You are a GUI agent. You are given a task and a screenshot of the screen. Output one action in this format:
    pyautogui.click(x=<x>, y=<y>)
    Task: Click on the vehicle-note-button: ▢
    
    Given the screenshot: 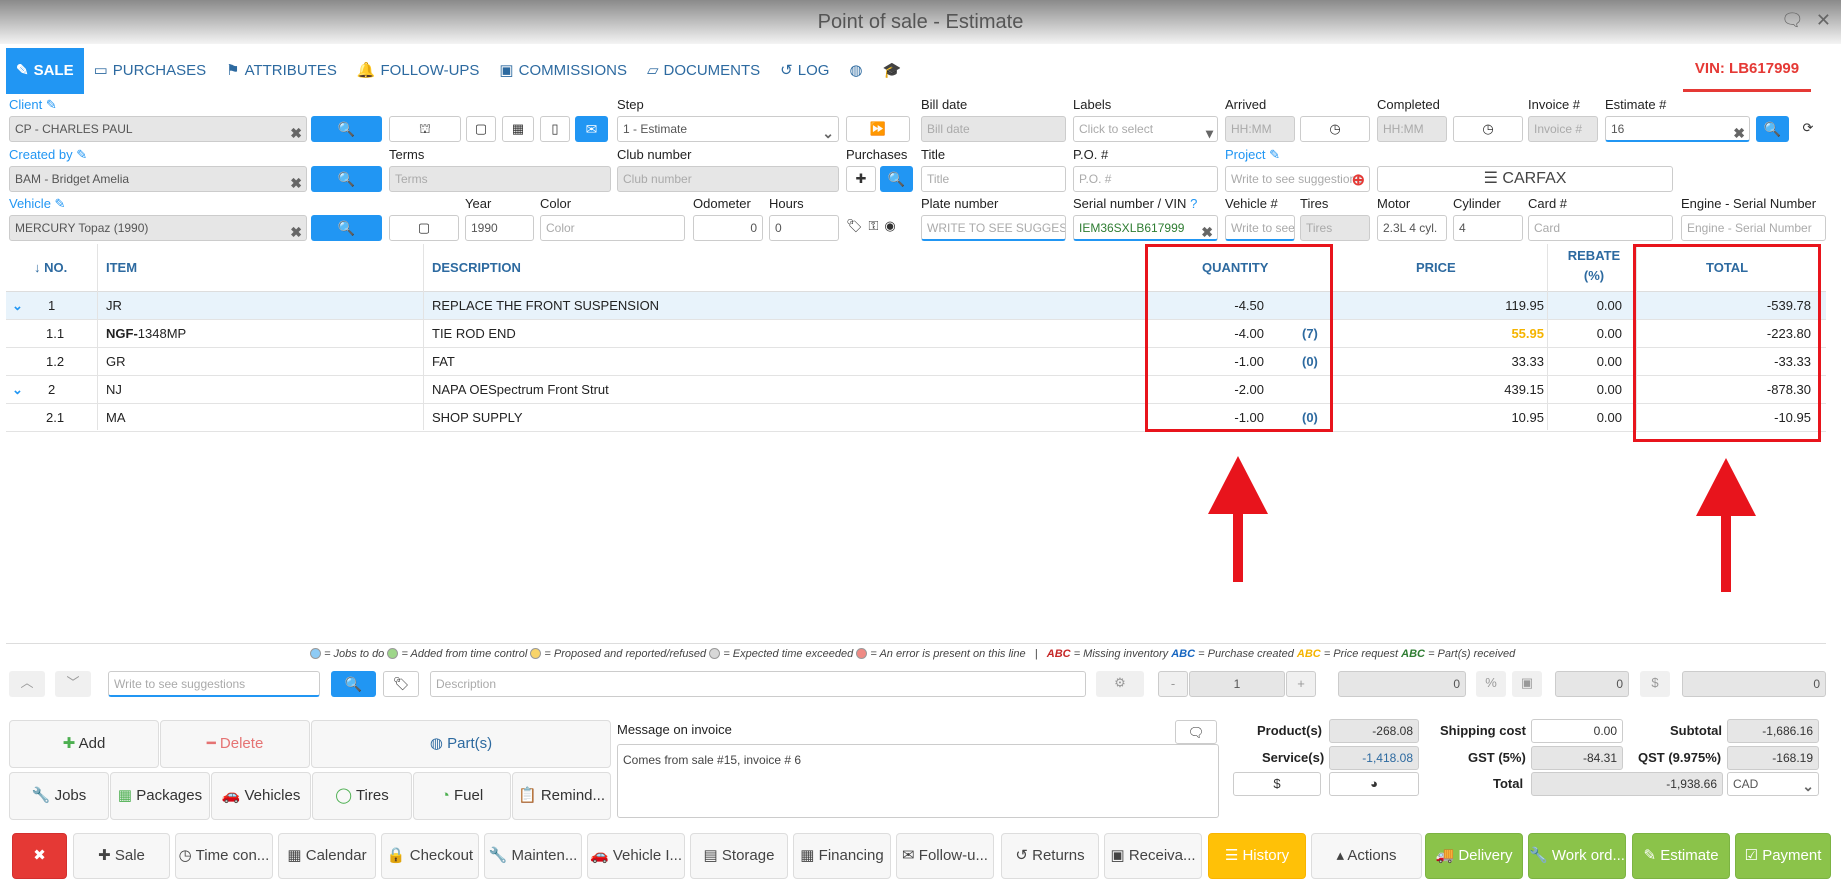 What is the action you would take?
    pyautogui.click(x=424, y=228)
    